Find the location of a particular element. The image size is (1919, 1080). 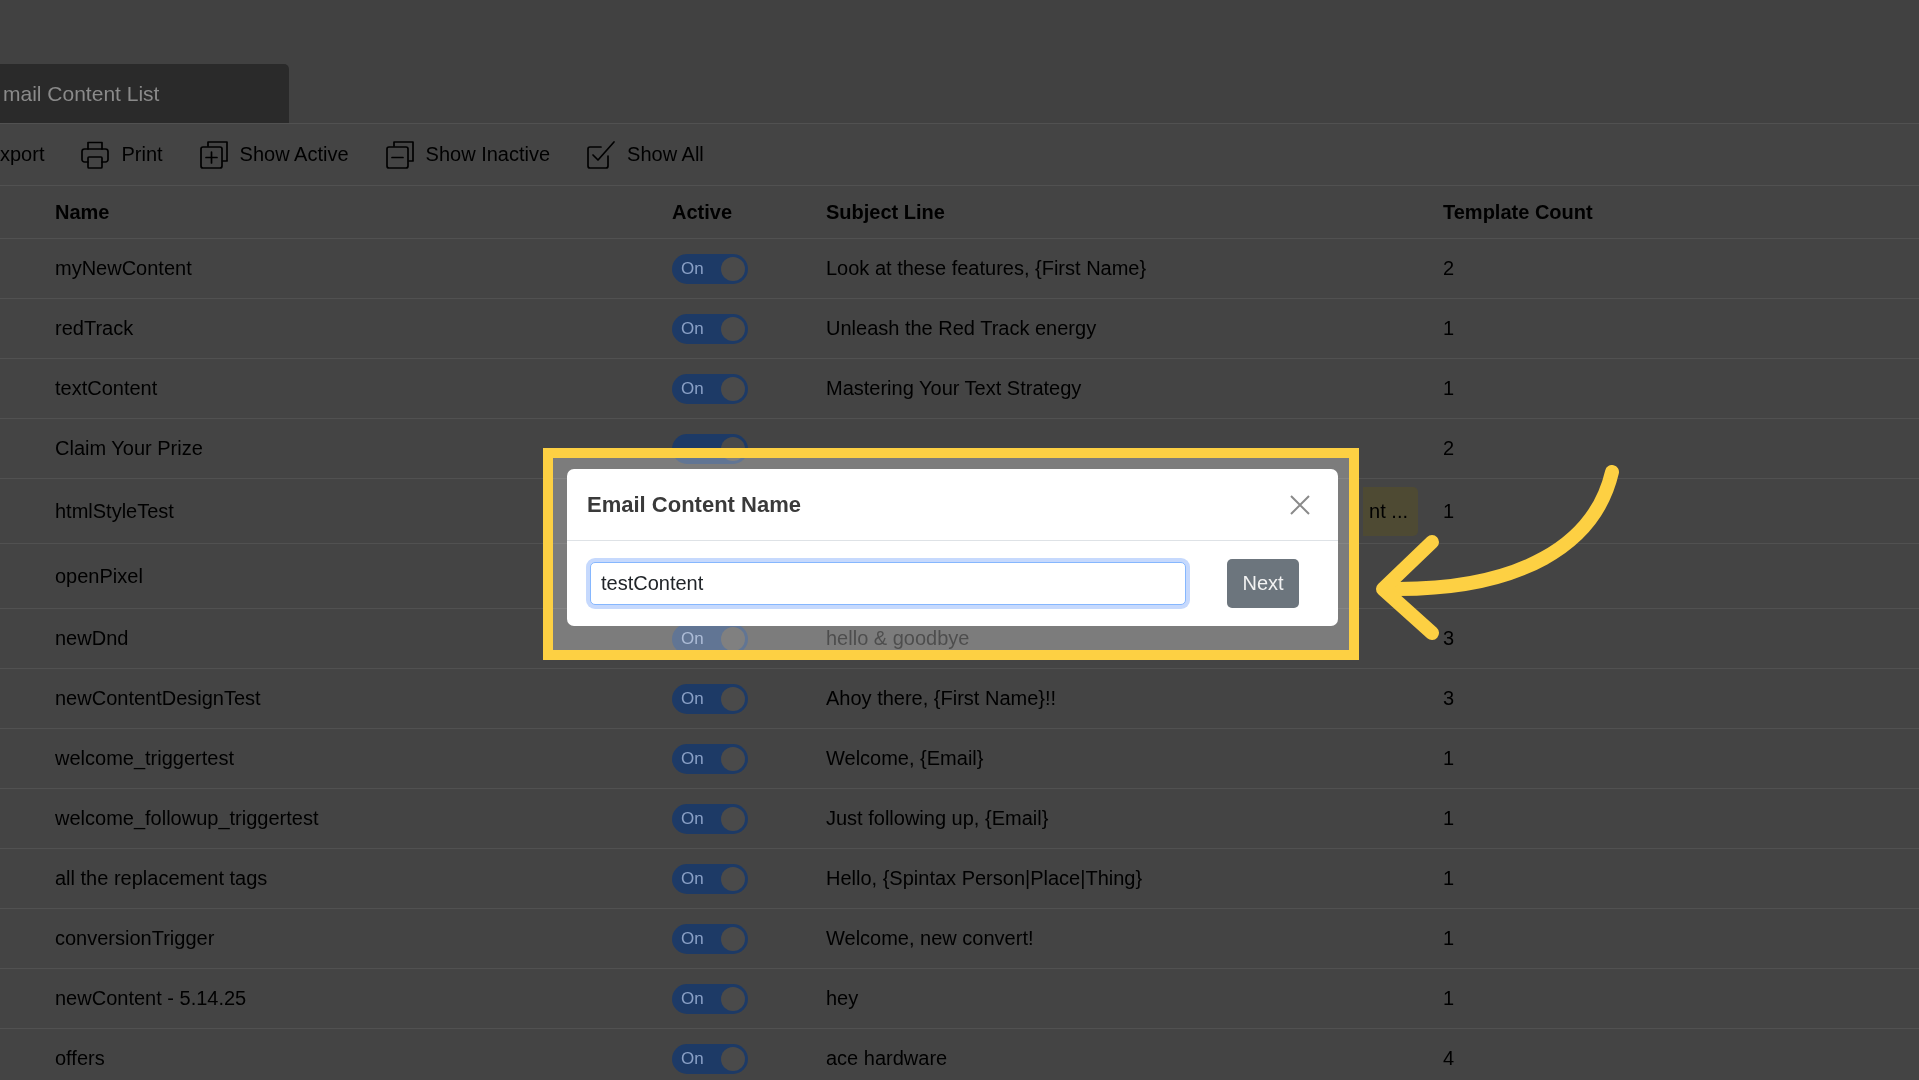

close-icon is located at coordinates (1300, 504).